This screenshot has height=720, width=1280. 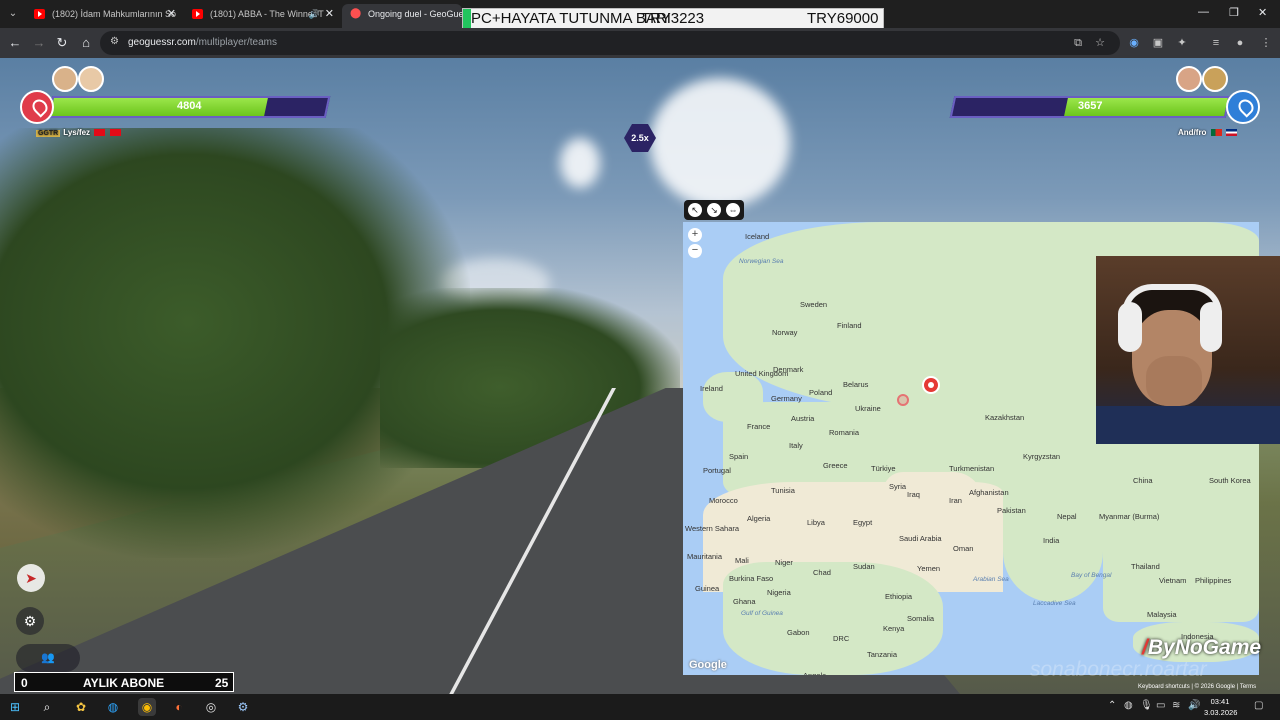 What do you see at coordinates (1051, 540) in the screenshot?
I see `map-label: India` at bounding box center [1051, 540].